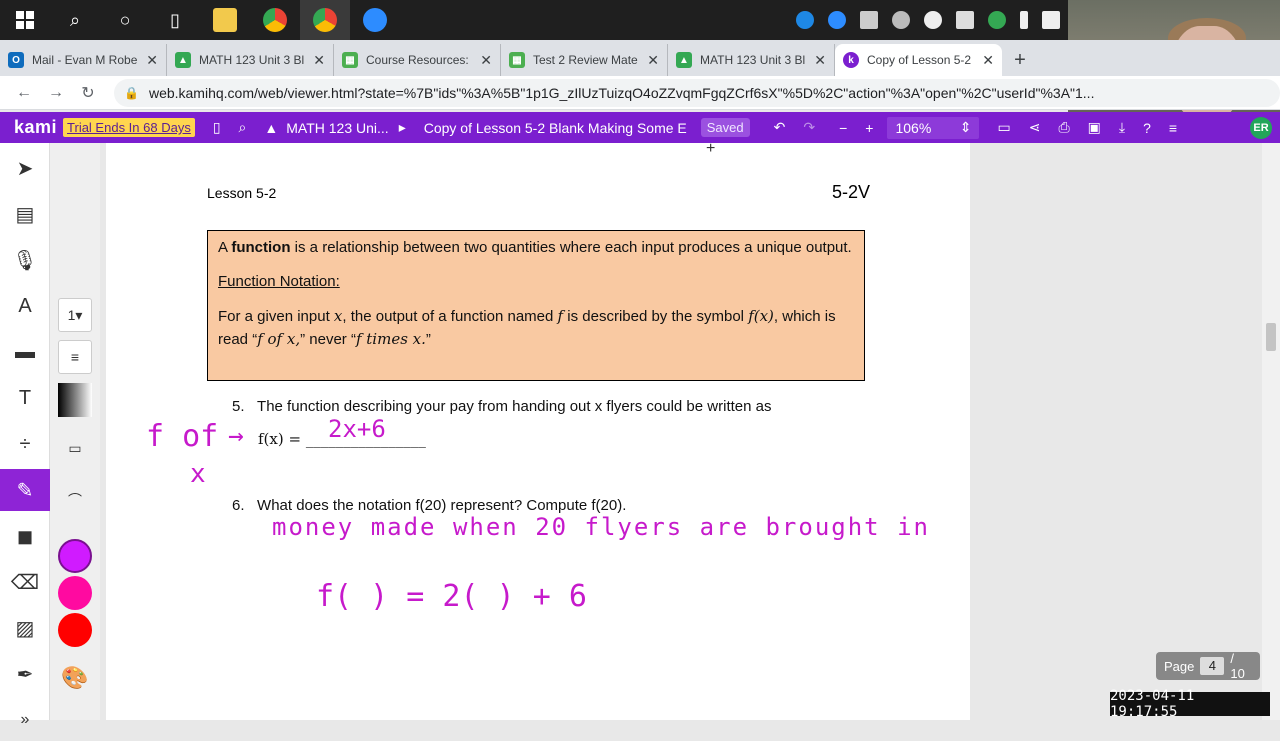 This screenshot has width=1280, height=741. Describe the element at coordinates (901, 20) in the screenshot. I see `sync-icon` at that location.